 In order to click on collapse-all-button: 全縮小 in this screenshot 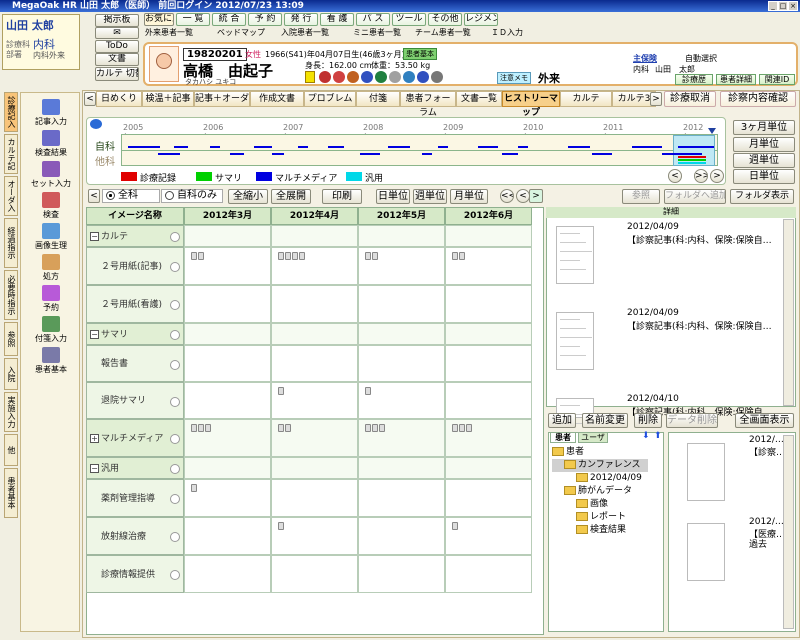, I will do `click(248, 196)`.